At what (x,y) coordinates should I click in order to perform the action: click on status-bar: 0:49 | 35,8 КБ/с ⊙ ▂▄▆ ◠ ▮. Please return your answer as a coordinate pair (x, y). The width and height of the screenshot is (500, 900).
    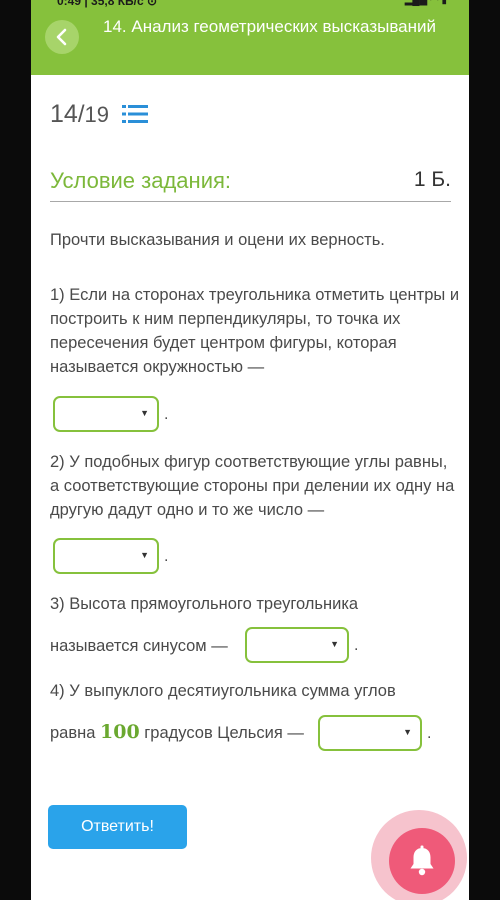
    Looking at the image, I should click on (250, 4).